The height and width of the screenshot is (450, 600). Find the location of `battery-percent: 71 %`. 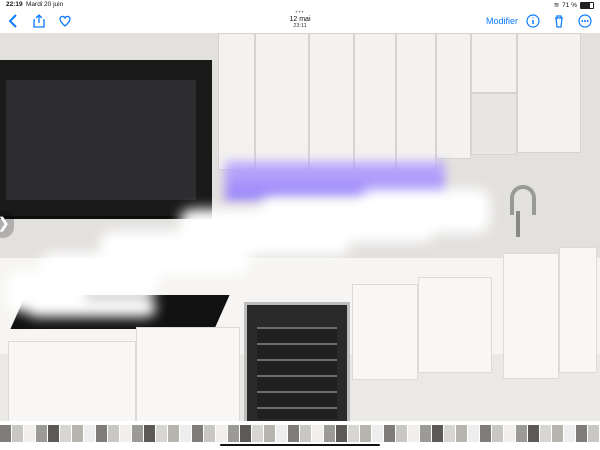

battery-percent: 71 % is located at coordinates (569, 5).